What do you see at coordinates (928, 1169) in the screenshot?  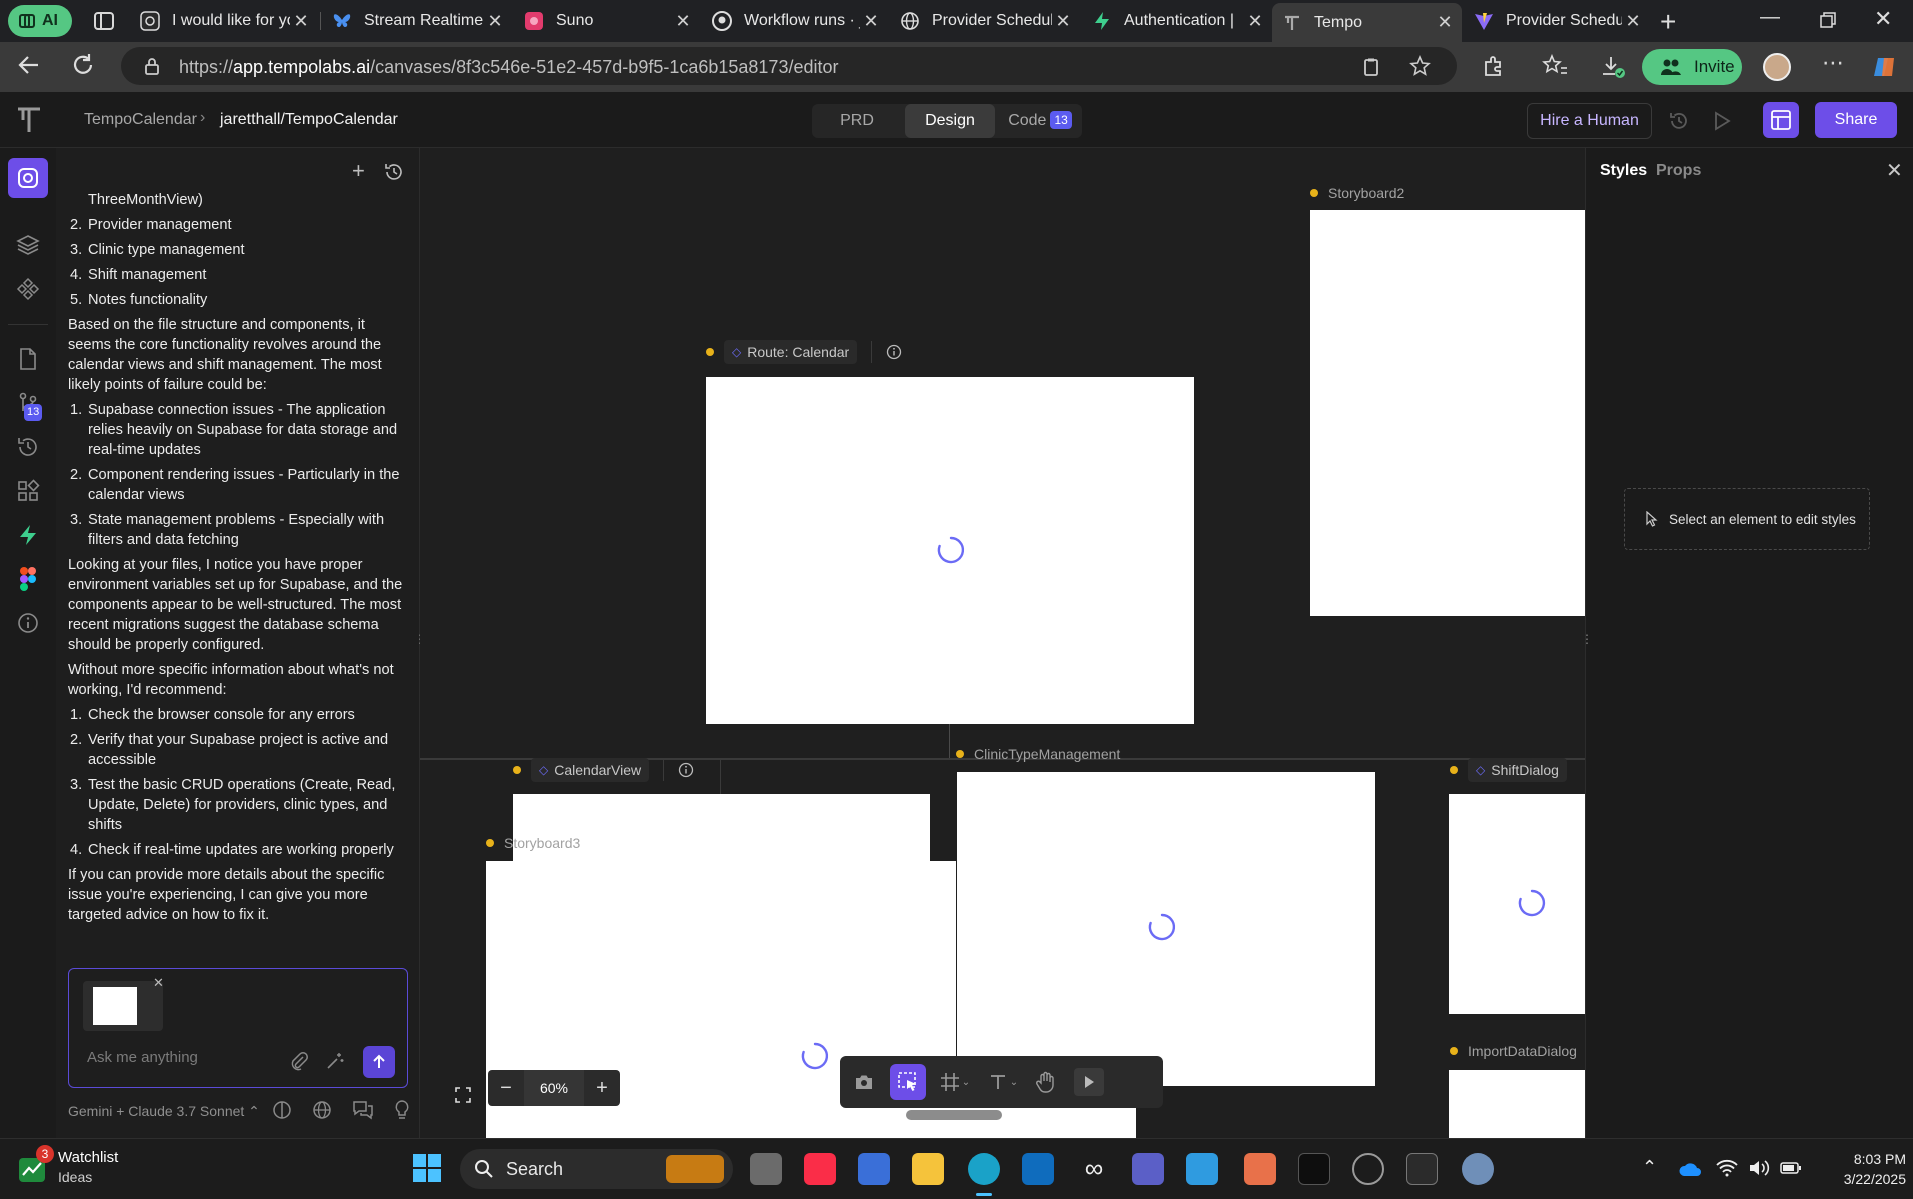 I see `file-explorer-icon` at bounding box center [928, 1169].